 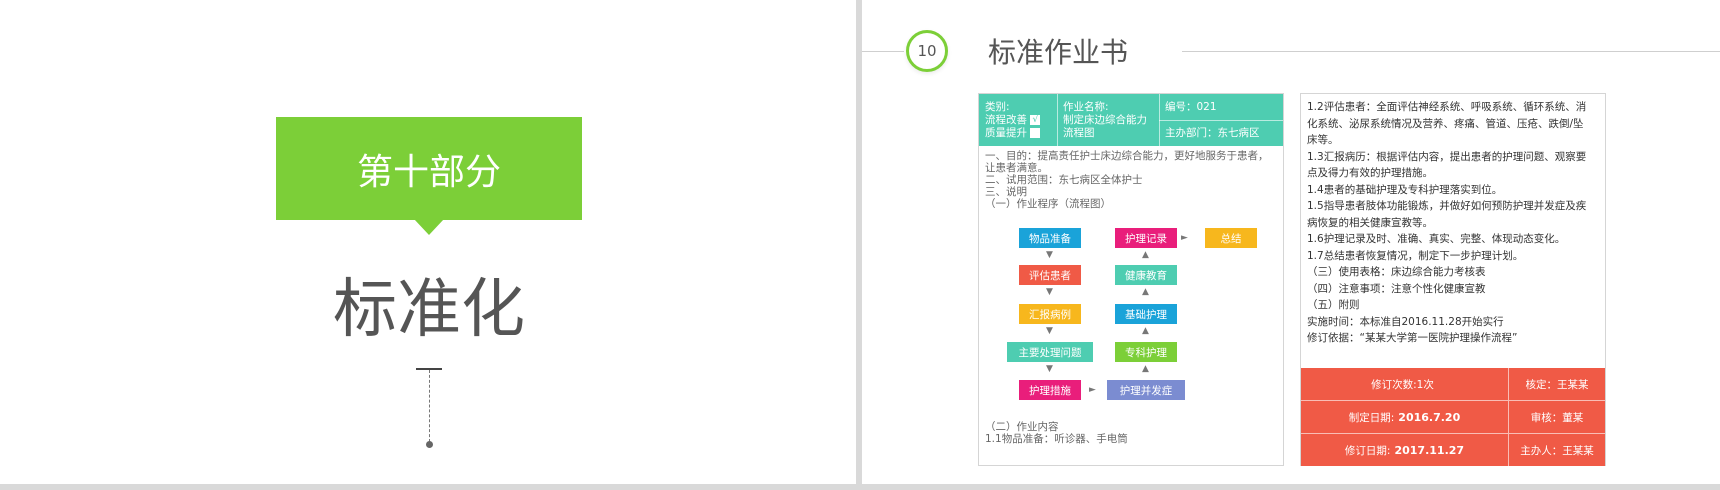 I want to click on flow-step: 护理并发症, so click(x=1146, y=390).